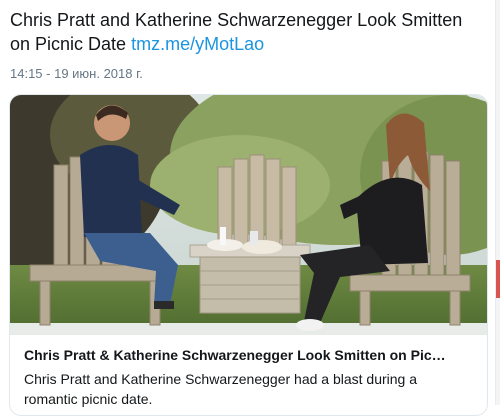 This screenshot has width=500, height=416. What do you see at coordinates (497, 202) in the screenshot?
I see `scrollbar-track` at bounding box center [497, 202].